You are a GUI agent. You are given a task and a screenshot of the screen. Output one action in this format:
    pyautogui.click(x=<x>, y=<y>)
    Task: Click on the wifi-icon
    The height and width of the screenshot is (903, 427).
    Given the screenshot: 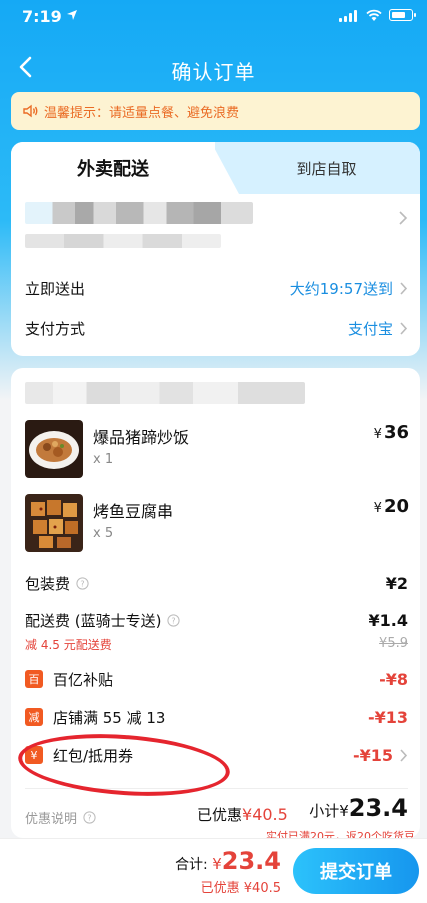 What is the action you would take?
    pyautogui.click(x=374, y=15)
    